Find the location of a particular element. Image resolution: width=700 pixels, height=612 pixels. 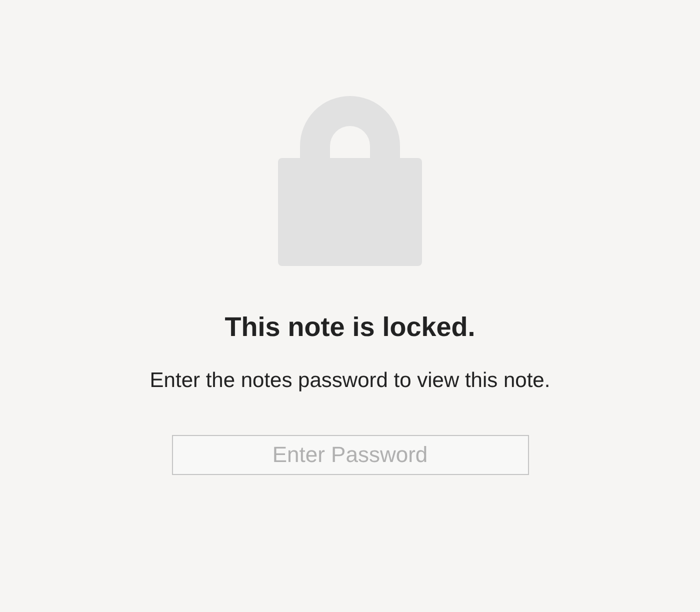

instruction-text: Enter the notes password to view this note. is located at coordinates (350, 381).